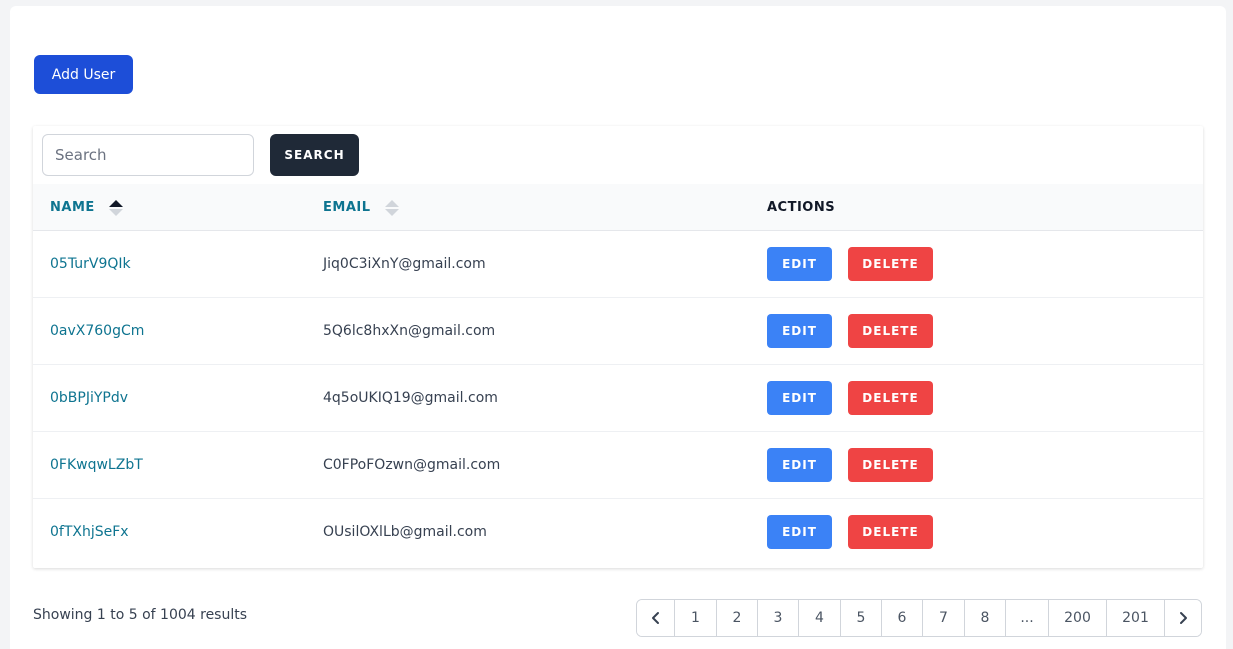 The image size is (1233, 649). I want to click on chevron-right-icon, so click(1183, 618).